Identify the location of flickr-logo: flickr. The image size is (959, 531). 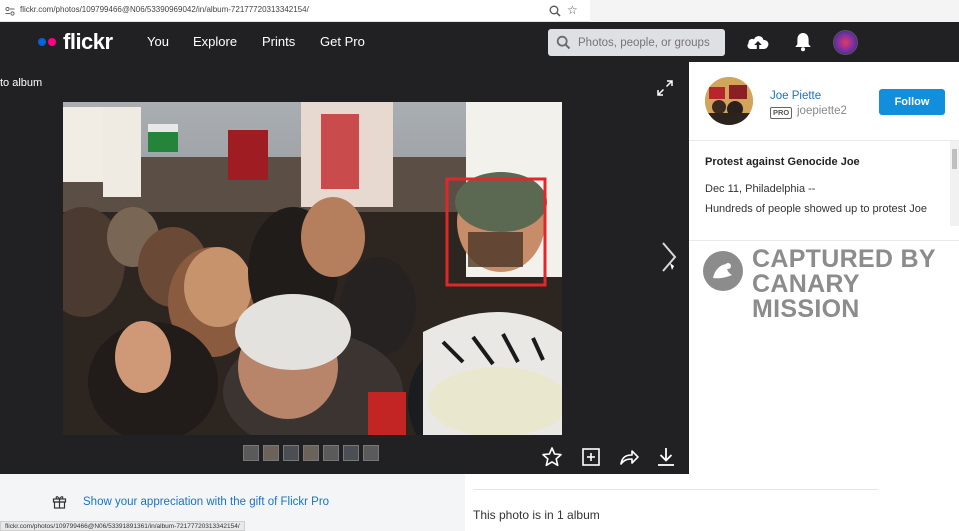
(75, 41).